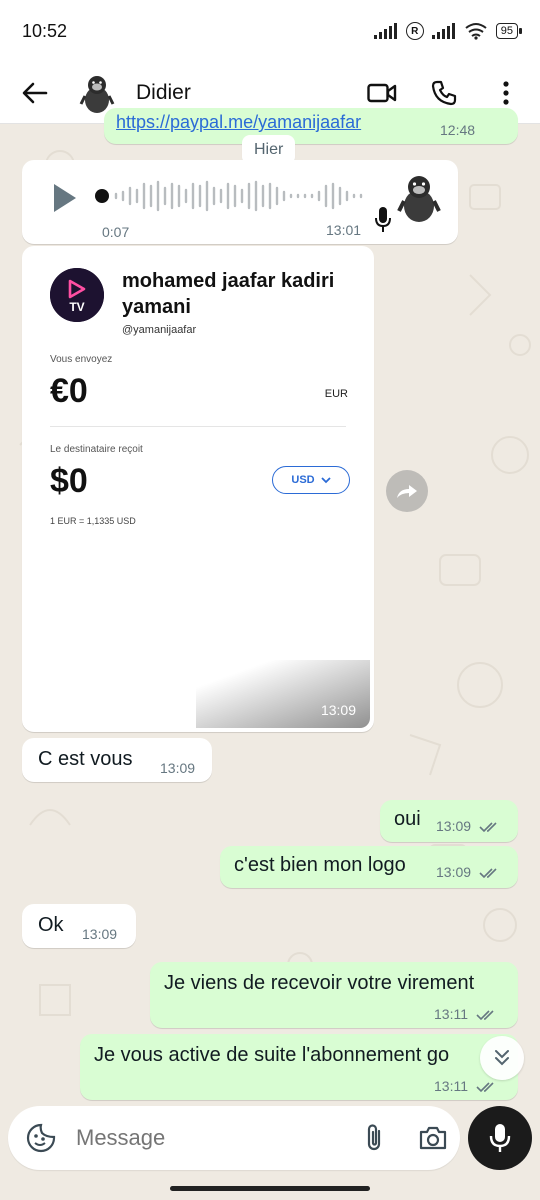 The height and width of the screenshot is (1200, 540). What do you see at coordinates (509, 31) in the screenshot?
I see `battery-icon: 95` at bounding box center [509, 31].